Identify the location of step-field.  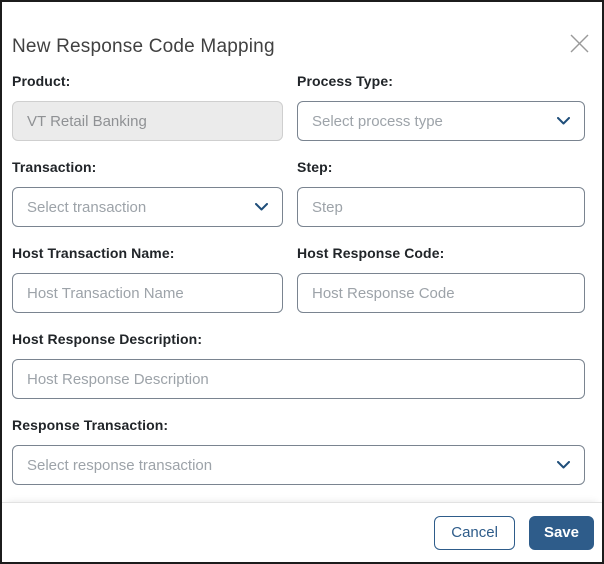
(441, 207).